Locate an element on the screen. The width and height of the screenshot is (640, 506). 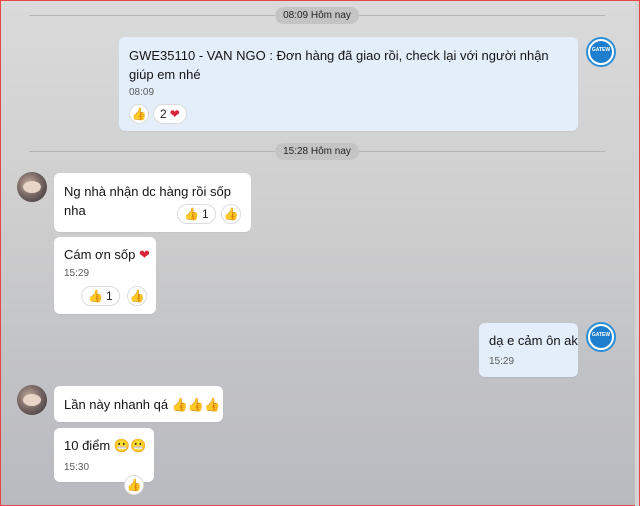
message-text-row: Cám ơn sốp ❤ is located at coordinates (107, 254).